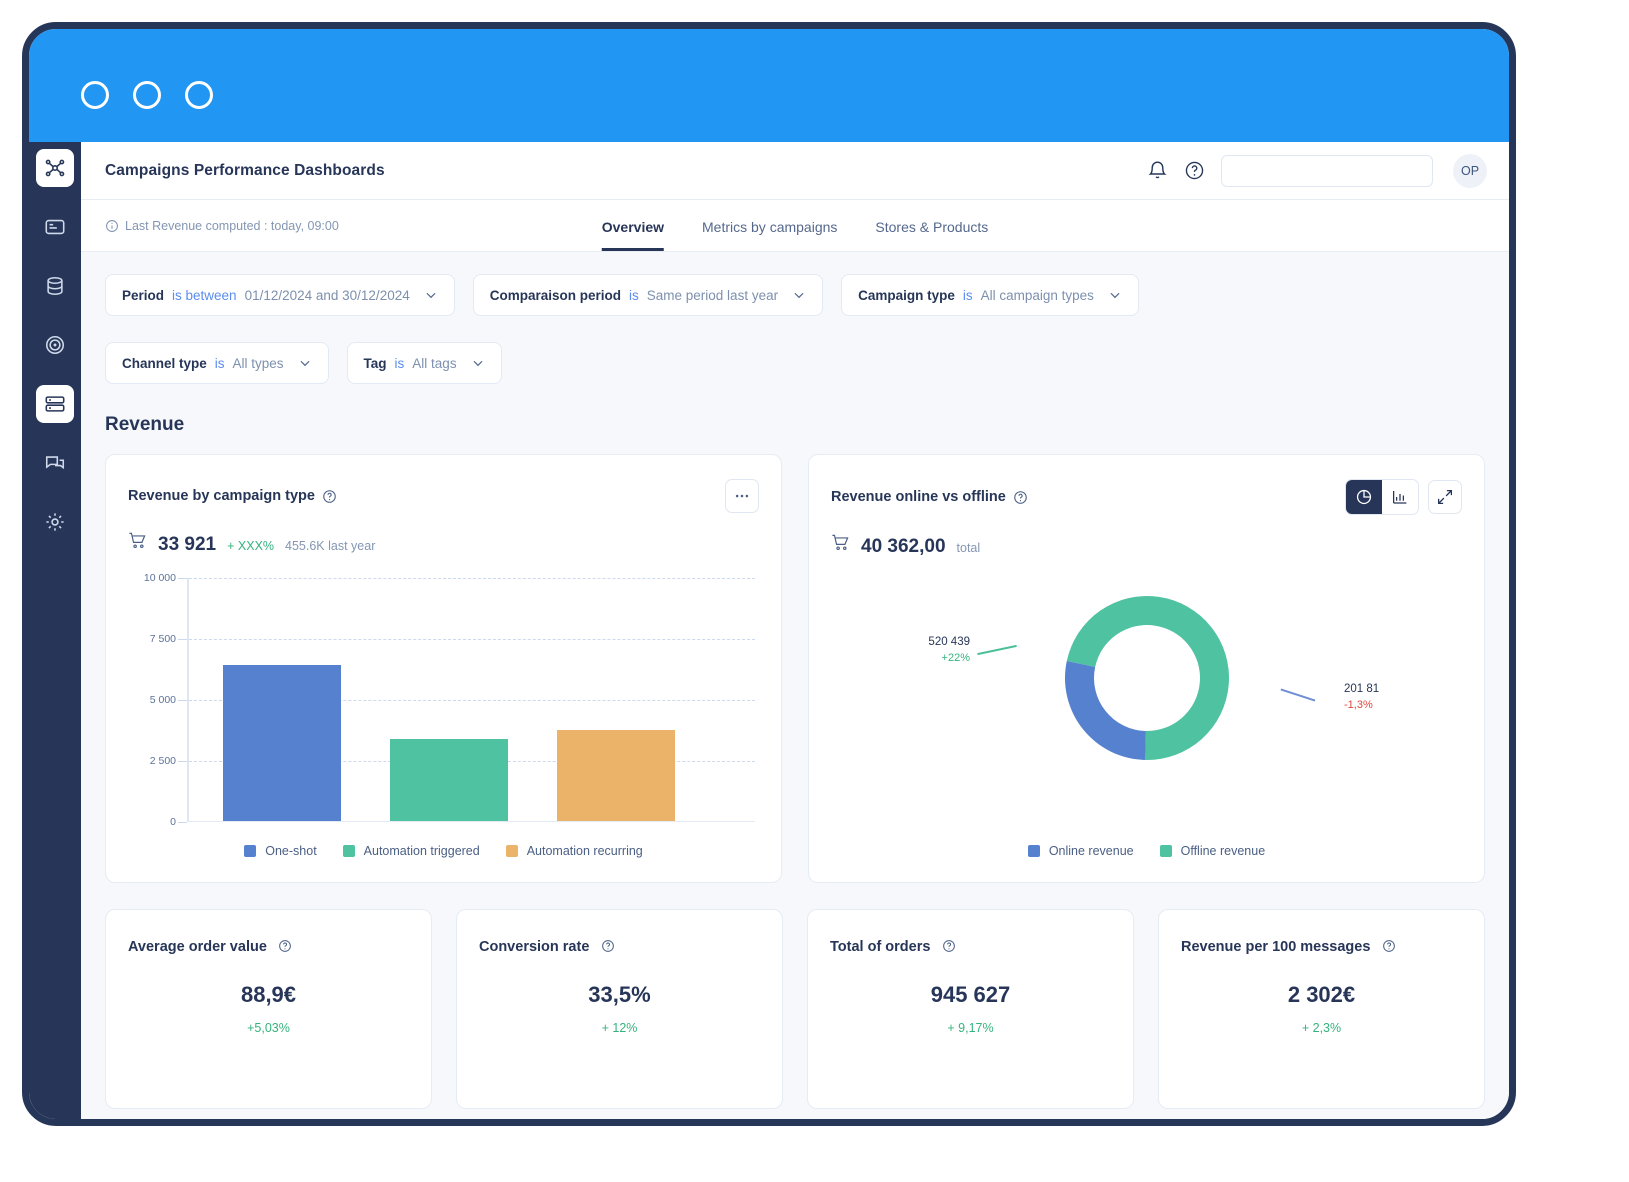 This screenshot has height=1182, width=1629. What do you see at coordinates (967, 295) in the screenshot?
I see `filter-campaign-type-operator: is` at bounding box center [967, 295].